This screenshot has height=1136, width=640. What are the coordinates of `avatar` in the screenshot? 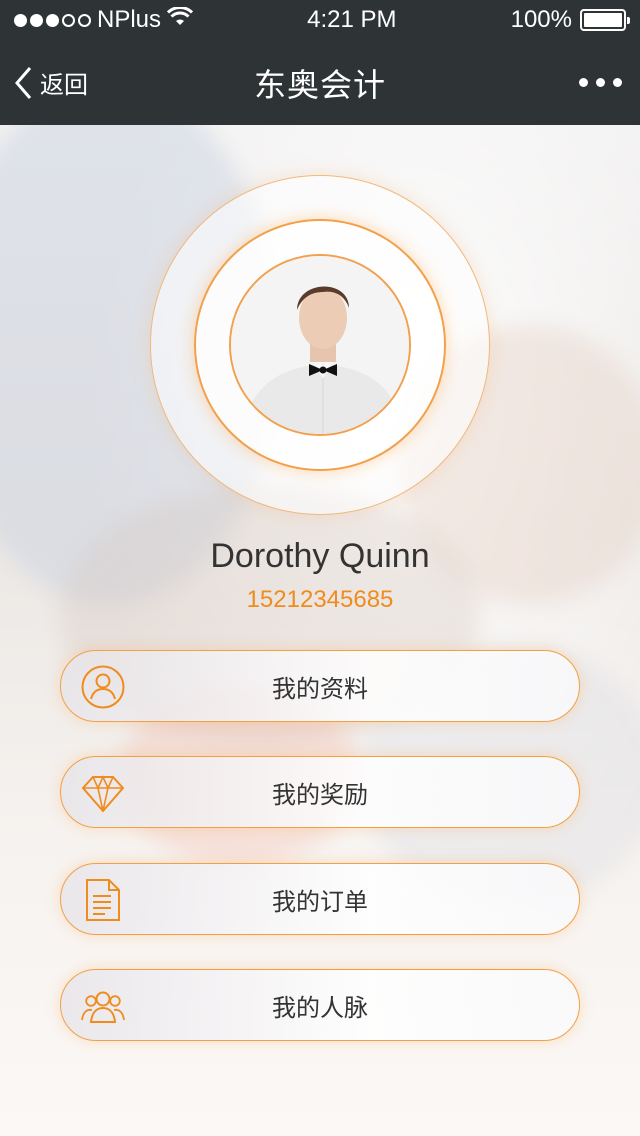 It's located at (320, 345).